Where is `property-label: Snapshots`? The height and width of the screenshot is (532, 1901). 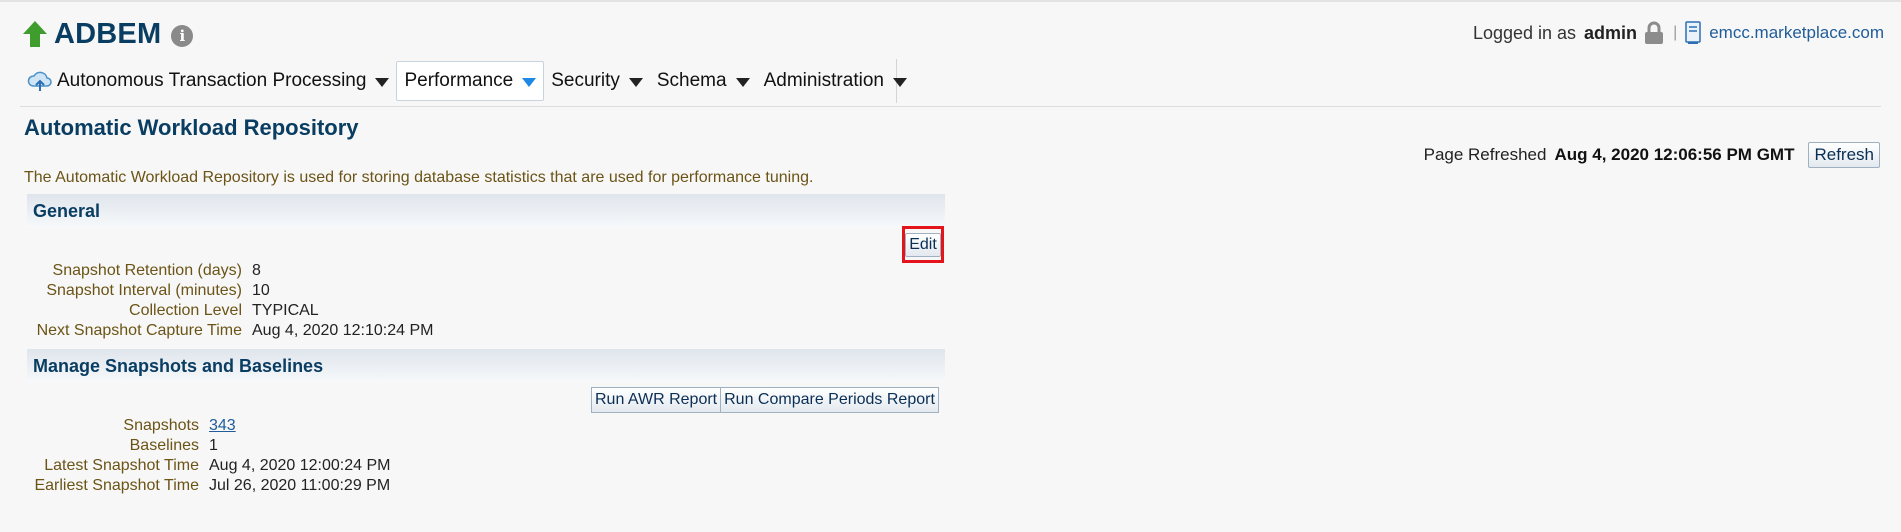 property-label: Snapshots is located at coordinates (161, 425).